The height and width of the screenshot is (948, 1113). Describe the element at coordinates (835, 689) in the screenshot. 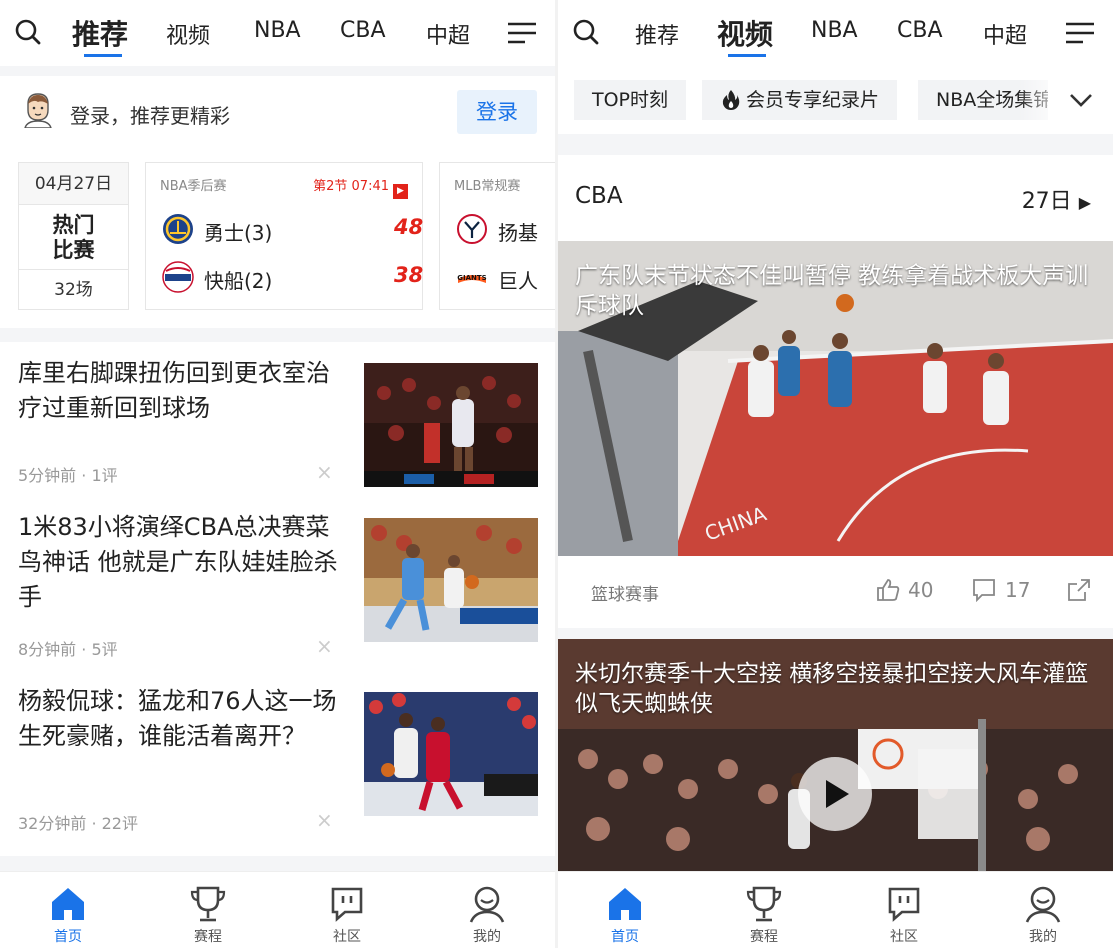

I see `video-title: 米切尔赛季十大空接 横移空接暴扣空接大风车灌篮似飞天蜘蛛侠` at that location.